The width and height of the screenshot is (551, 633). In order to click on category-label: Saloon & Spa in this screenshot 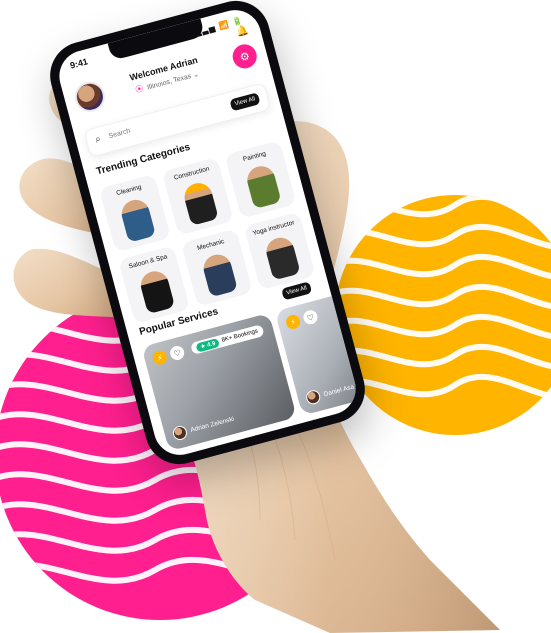, I will do `click(148, 262)`.